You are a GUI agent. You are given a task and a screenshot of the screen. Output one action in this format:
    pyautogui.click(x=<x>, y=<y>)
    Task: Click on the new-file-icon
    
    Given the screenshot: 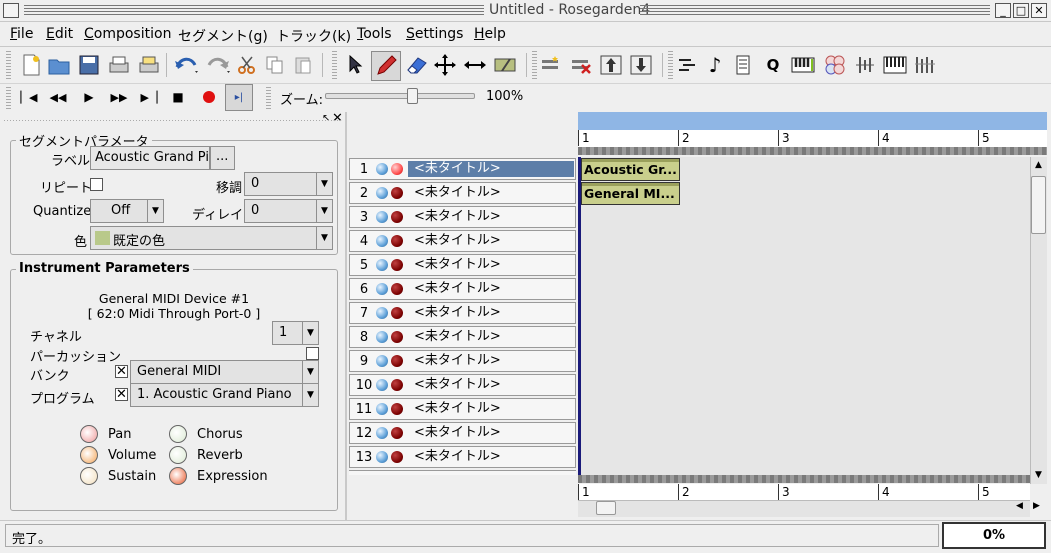 What is the action you would take?
    pyautogui.click(x=31, y=65)
    